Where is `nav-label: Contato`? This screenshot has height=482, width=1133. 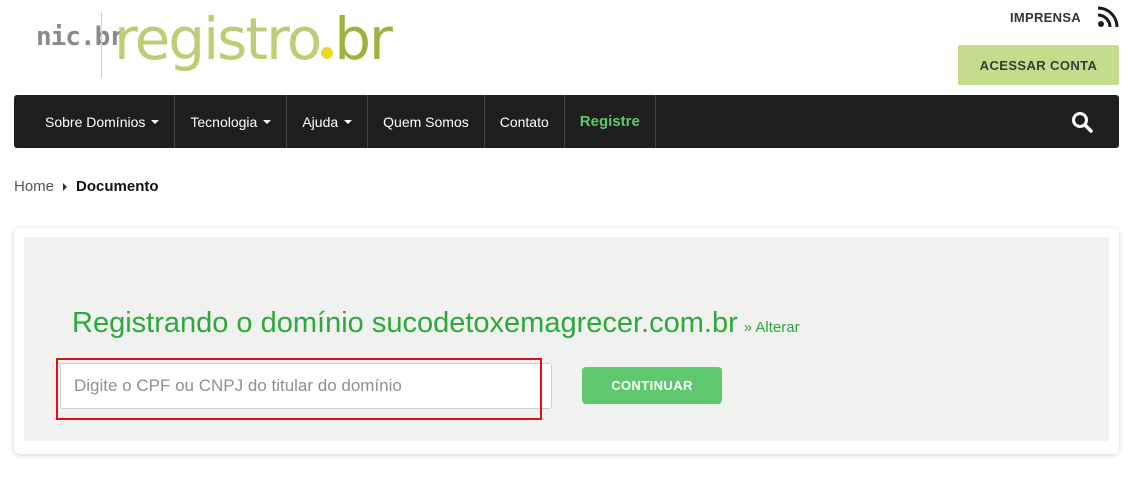 nav-label: Contato is located at coordinates (524, 121).